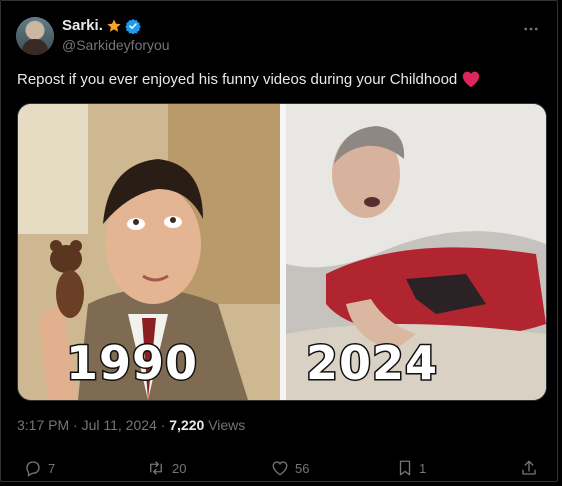 This screenshot has height=486, width=562. I want to click on heart-icon, so click(280, 468).